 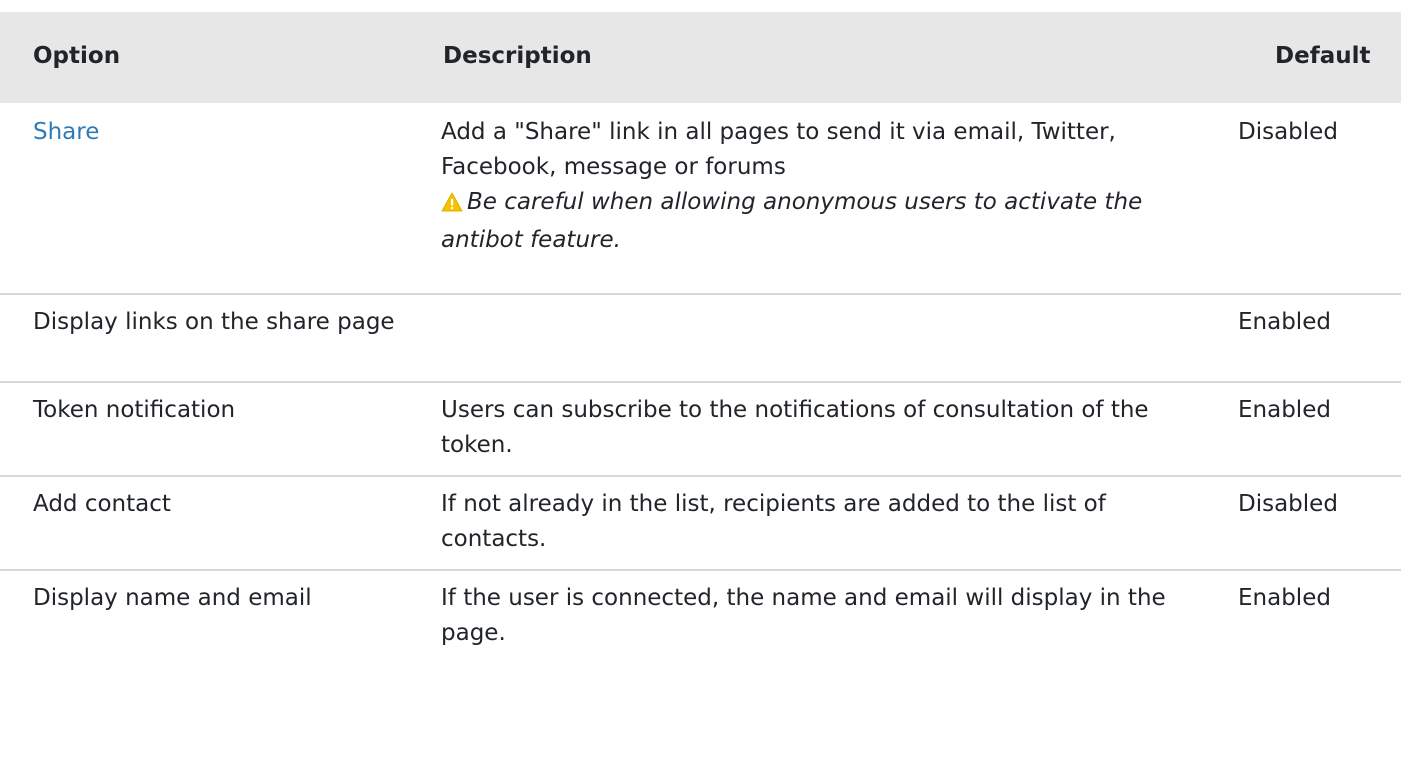 What do you see at coordinates (204, 523) in the screenshot?
I see `option-cell: Add contact` at bounding box center [204, 523].